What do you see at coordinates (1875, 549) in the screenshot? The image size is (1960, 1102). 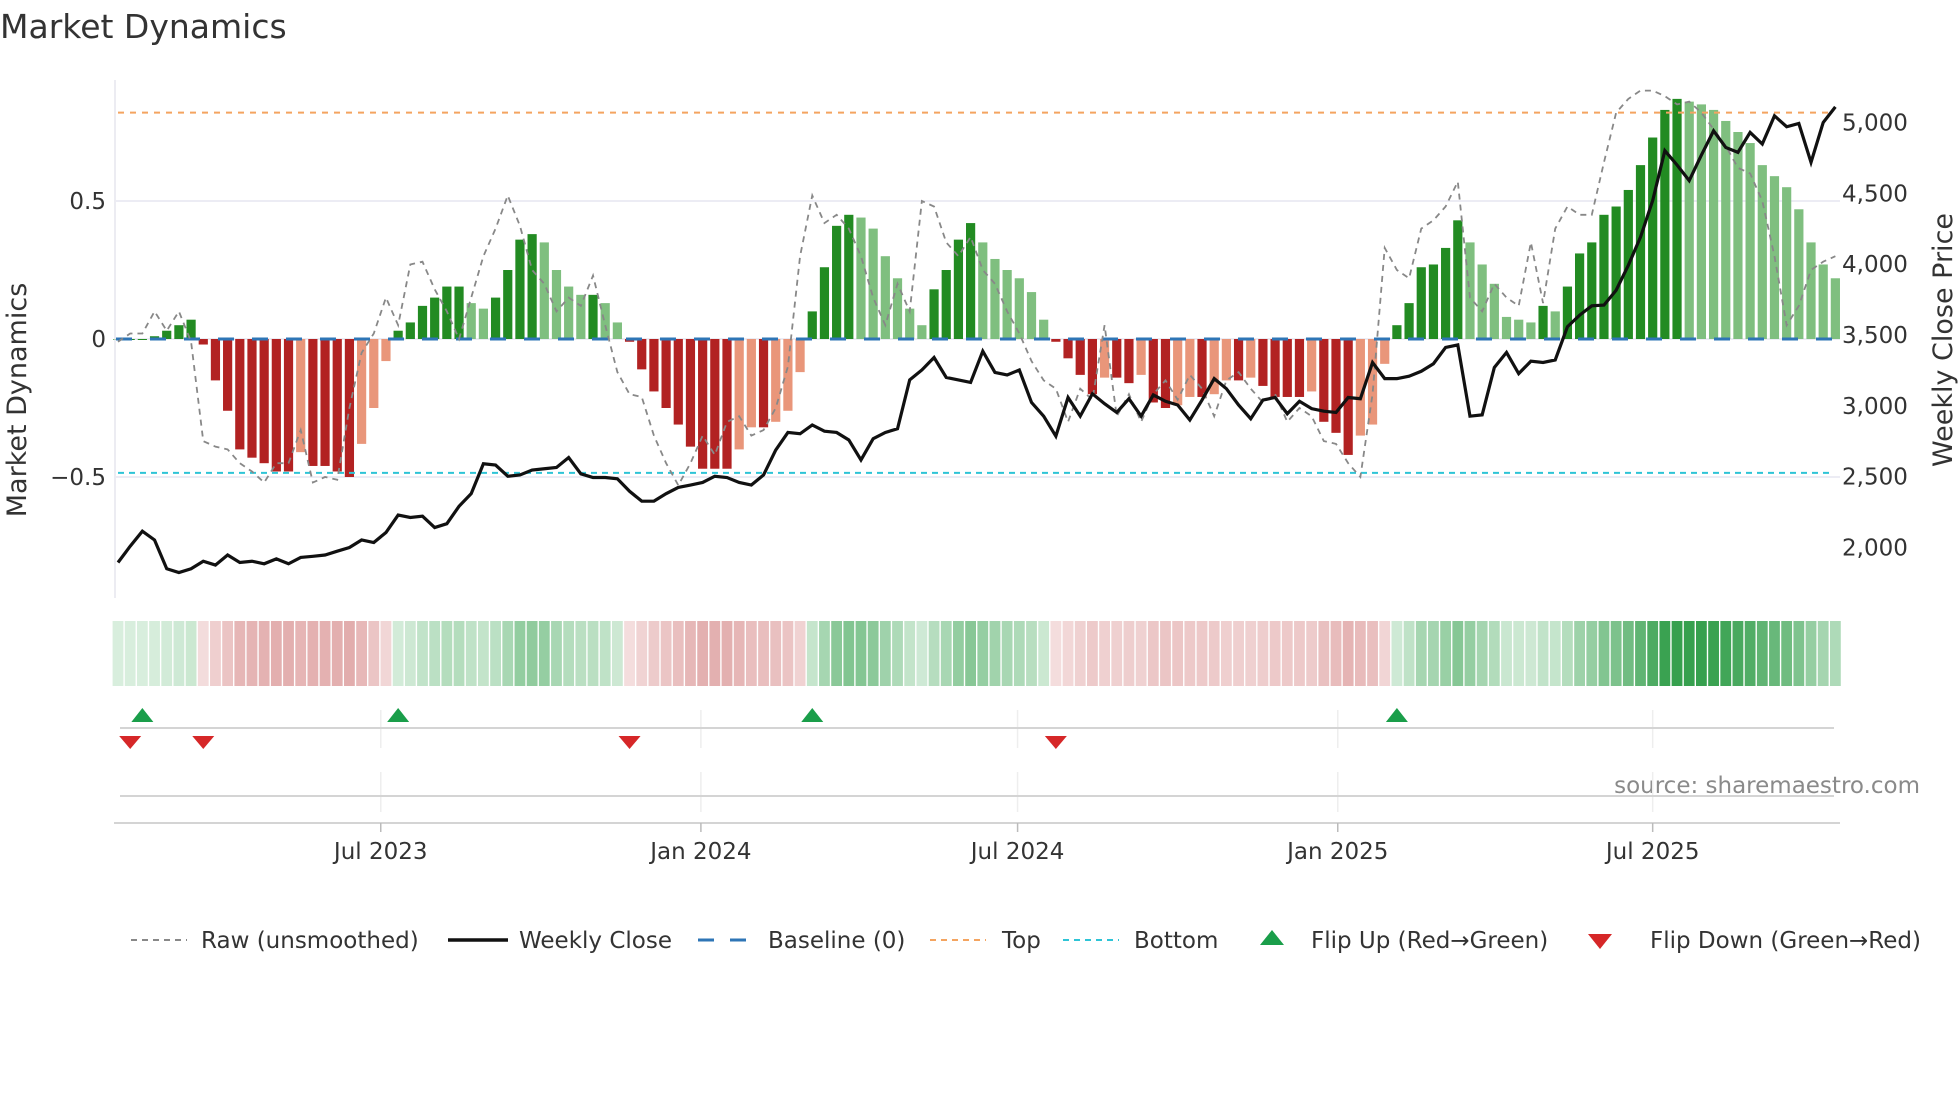 I see `y2-tick-label: 2,000` at bounding box center [1875, 549].